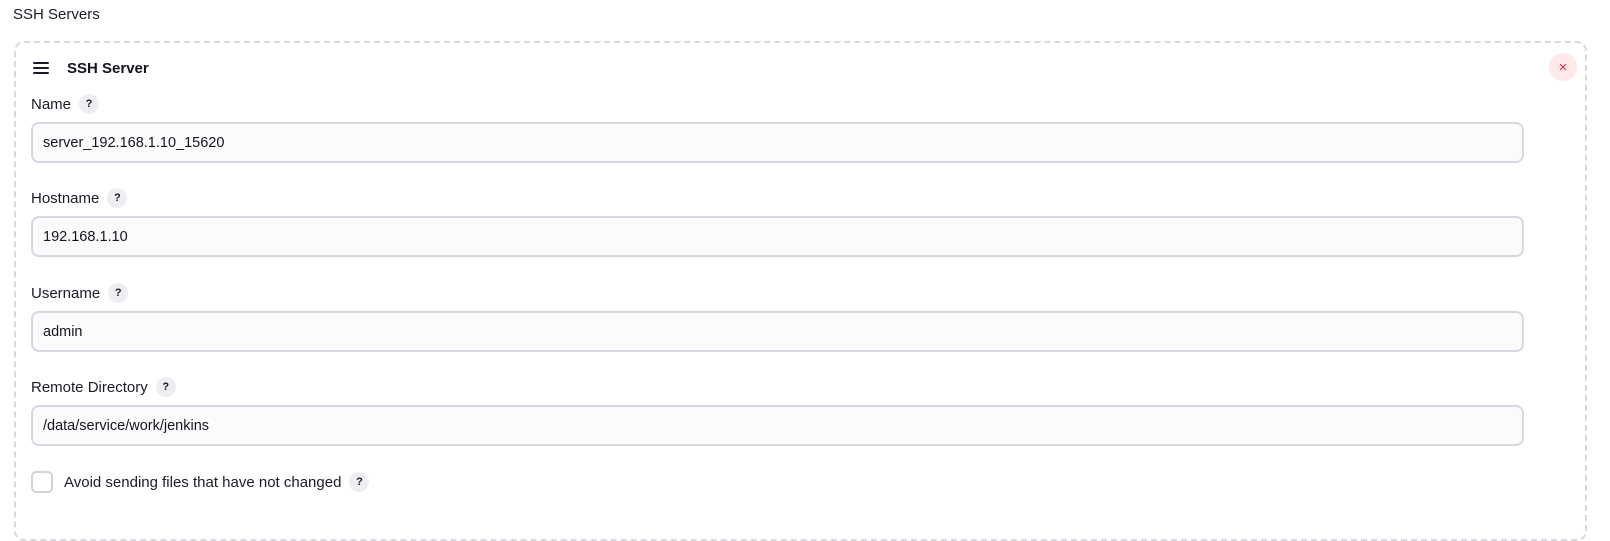 This screenshot has height=541, width=1610. Describe the element at coordinates (65, 198) in the screenshot. I see `hostname-label: Hostname` at that location.